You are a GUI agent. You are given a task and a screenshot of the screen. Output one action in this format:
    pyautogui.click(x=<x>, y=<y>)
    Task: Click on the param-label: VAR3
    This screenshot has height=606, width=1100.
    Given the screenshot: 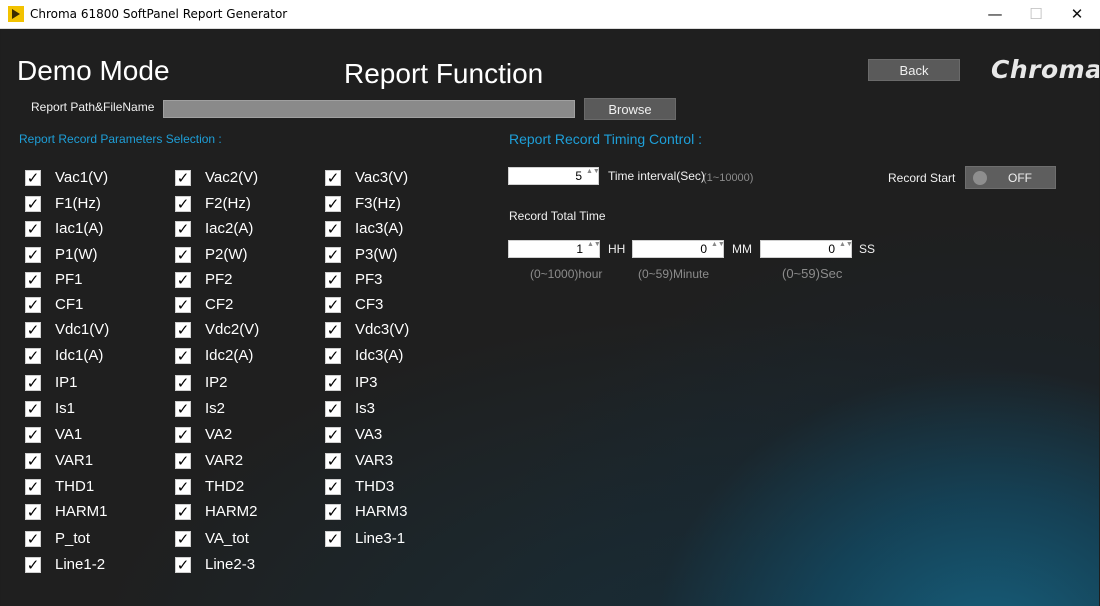 What is the action you would take?
    pyautogui.click(x=374, y=460)
    